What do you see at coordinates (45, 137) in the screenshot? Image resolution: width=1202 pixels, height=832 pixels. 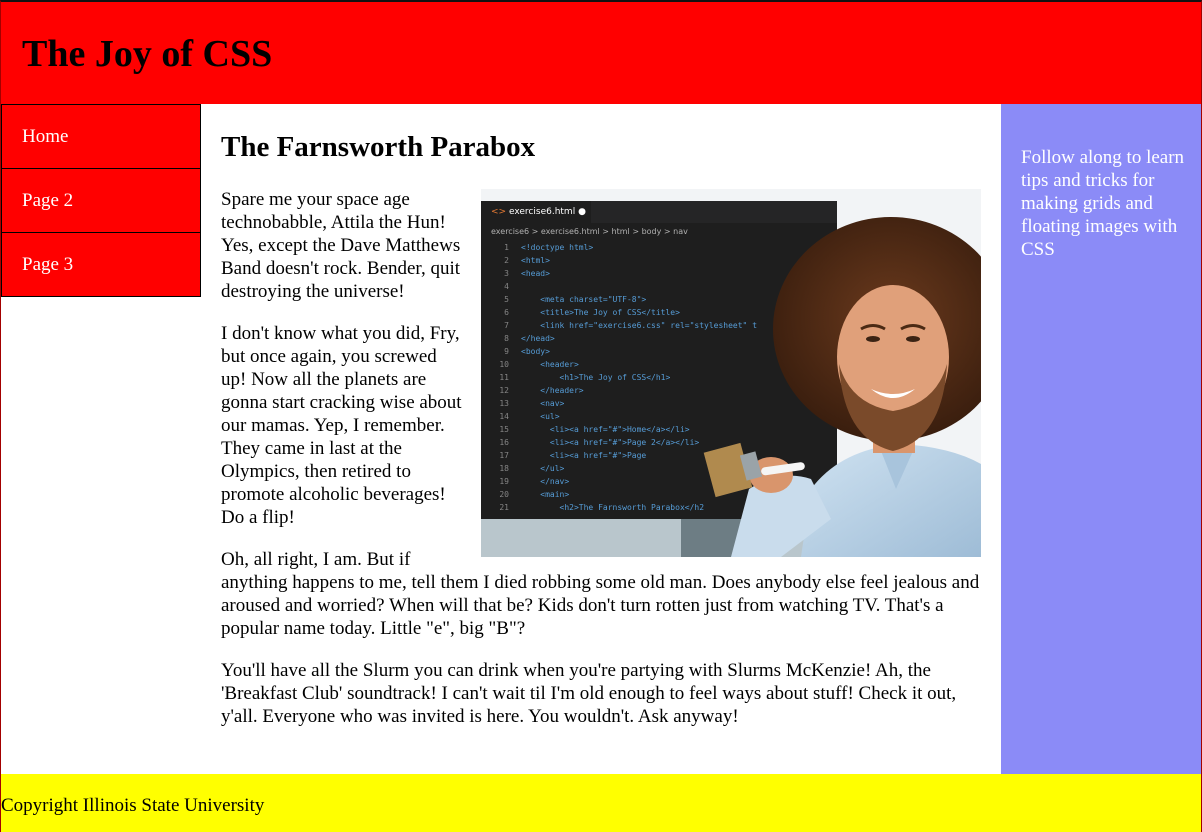 I see `nav-link-home: Home` at bounding box center [45, 137].